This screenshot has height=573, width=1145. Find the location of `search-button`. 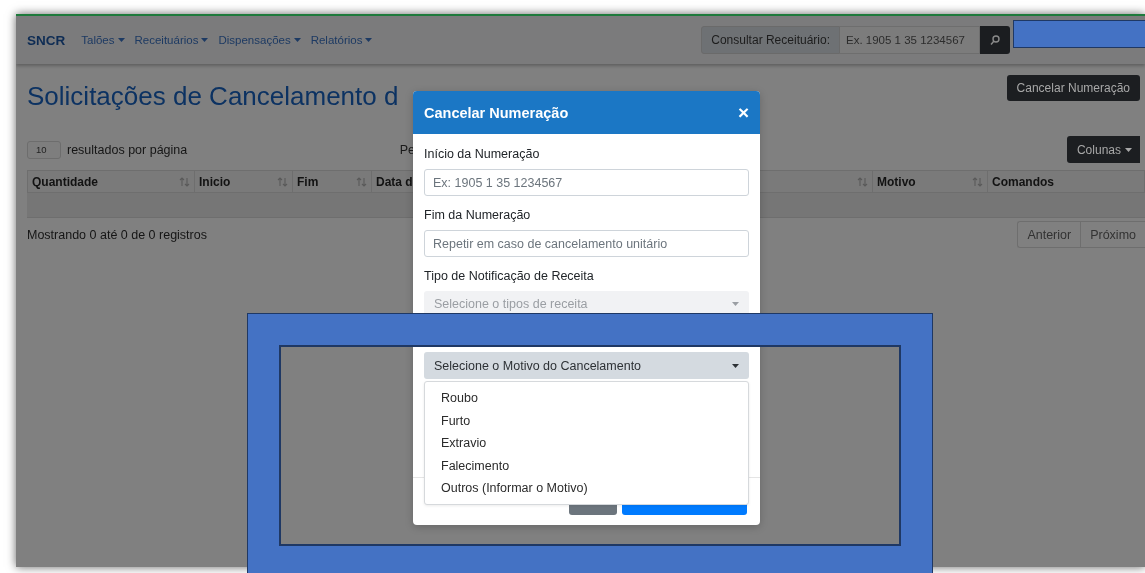

search-button is located at coordinates (995, 40).